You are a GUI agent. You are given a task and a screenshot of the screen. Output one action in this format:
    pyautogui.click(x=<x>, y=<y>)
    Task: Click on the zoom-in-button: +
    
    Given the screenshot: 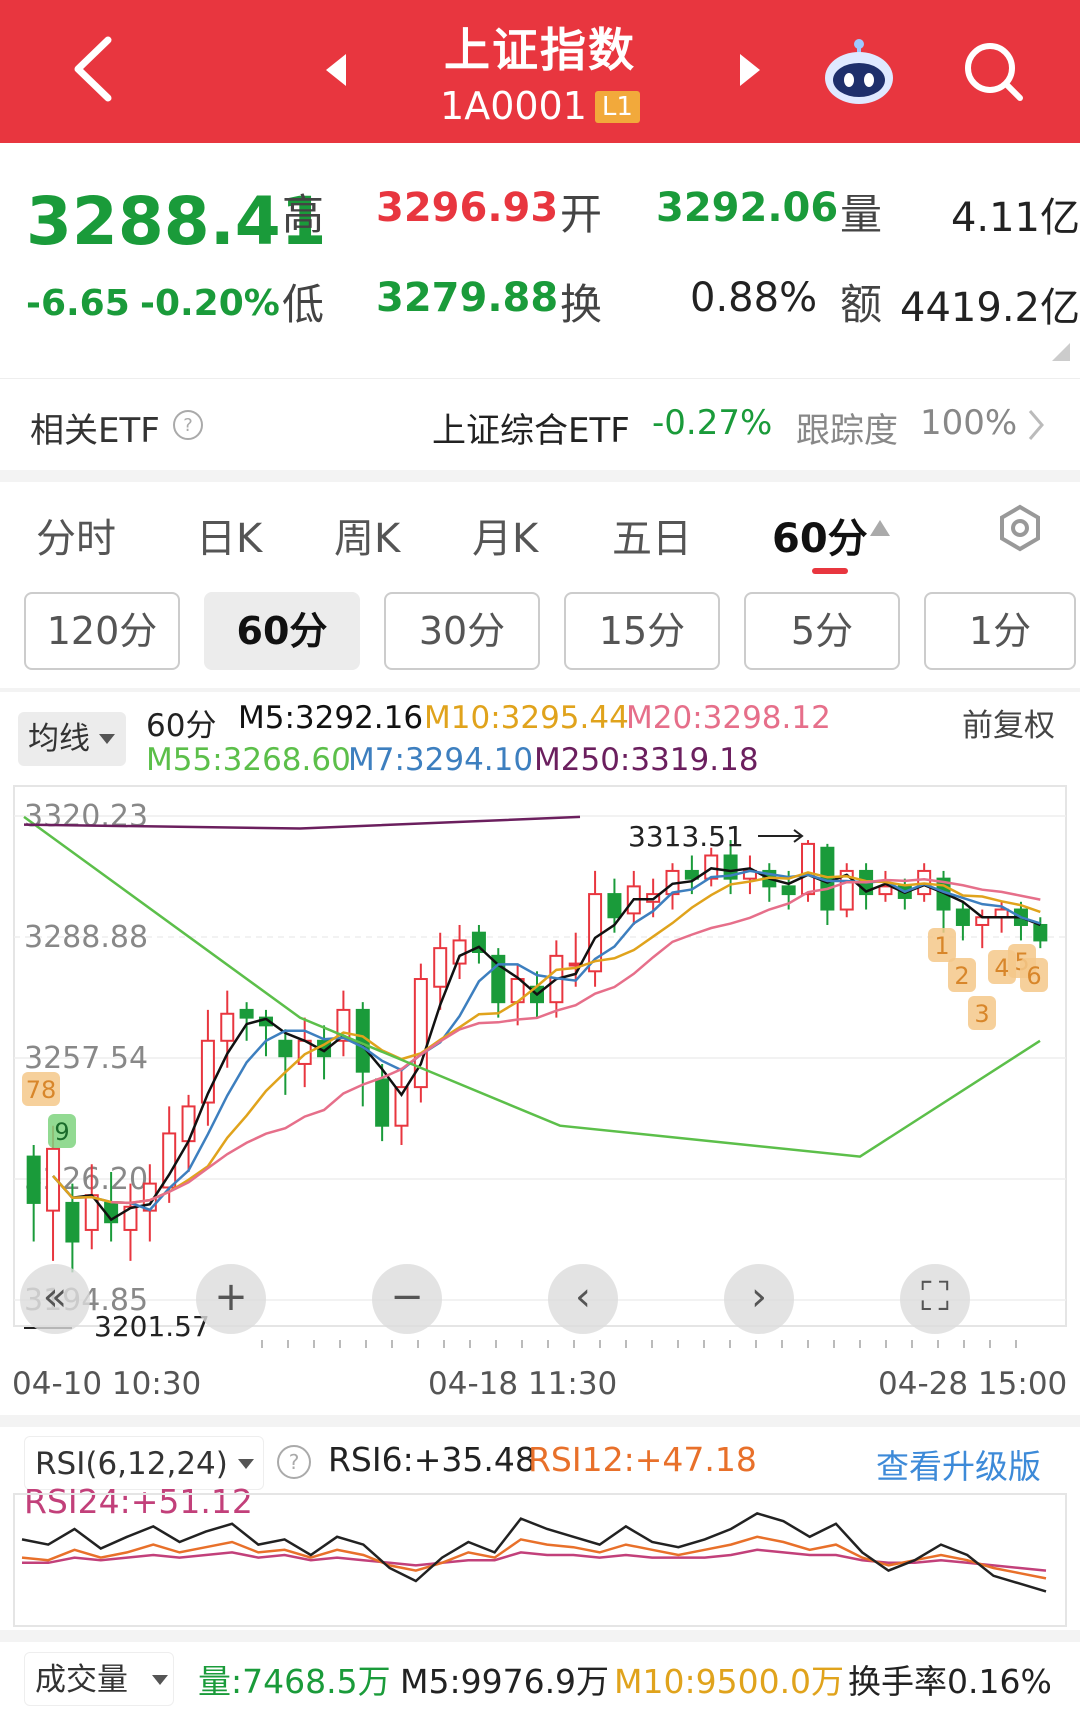 What is the action you would take?
    pyautogui.click(x=231, y=1299)
    